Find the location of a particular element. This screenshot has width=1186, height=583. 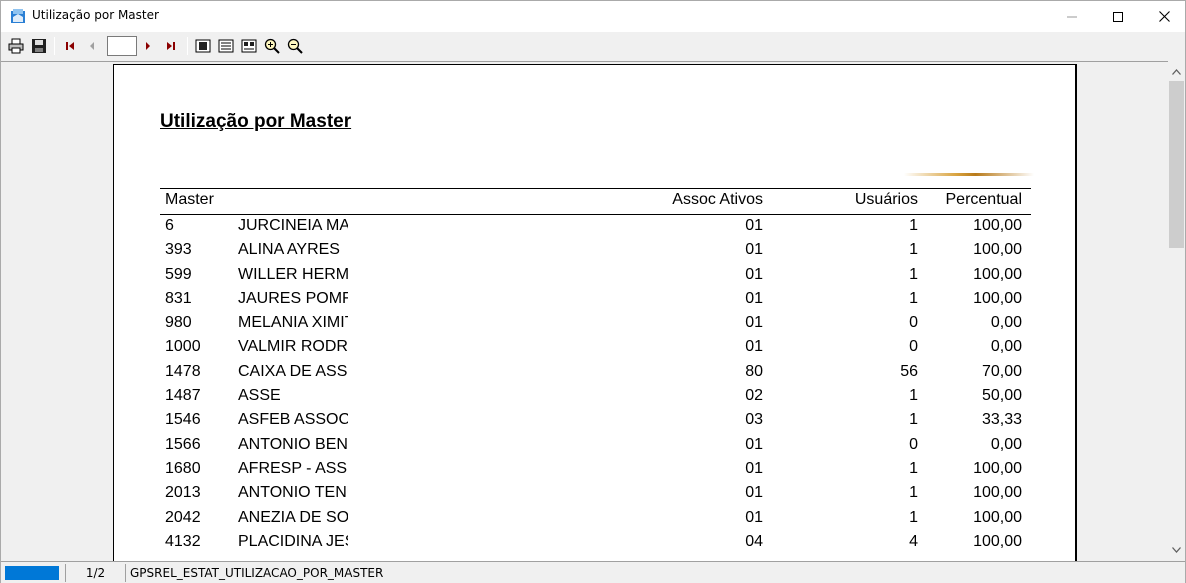

table-row: 6 JURCINEIA MA 01 1 100,00 is located at coordinates (595, 227).